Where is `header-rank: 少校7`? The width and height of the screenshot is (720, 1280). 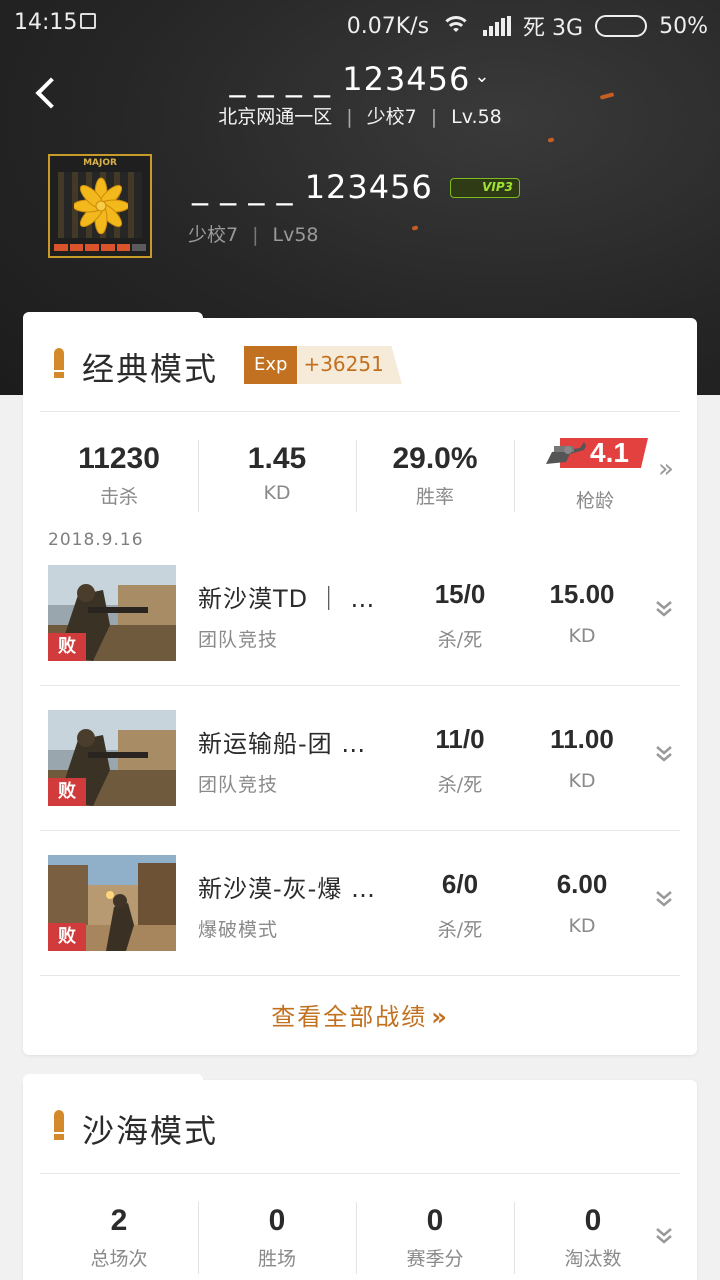 header-rank: 少校7 is located at coordinates (391, 117).